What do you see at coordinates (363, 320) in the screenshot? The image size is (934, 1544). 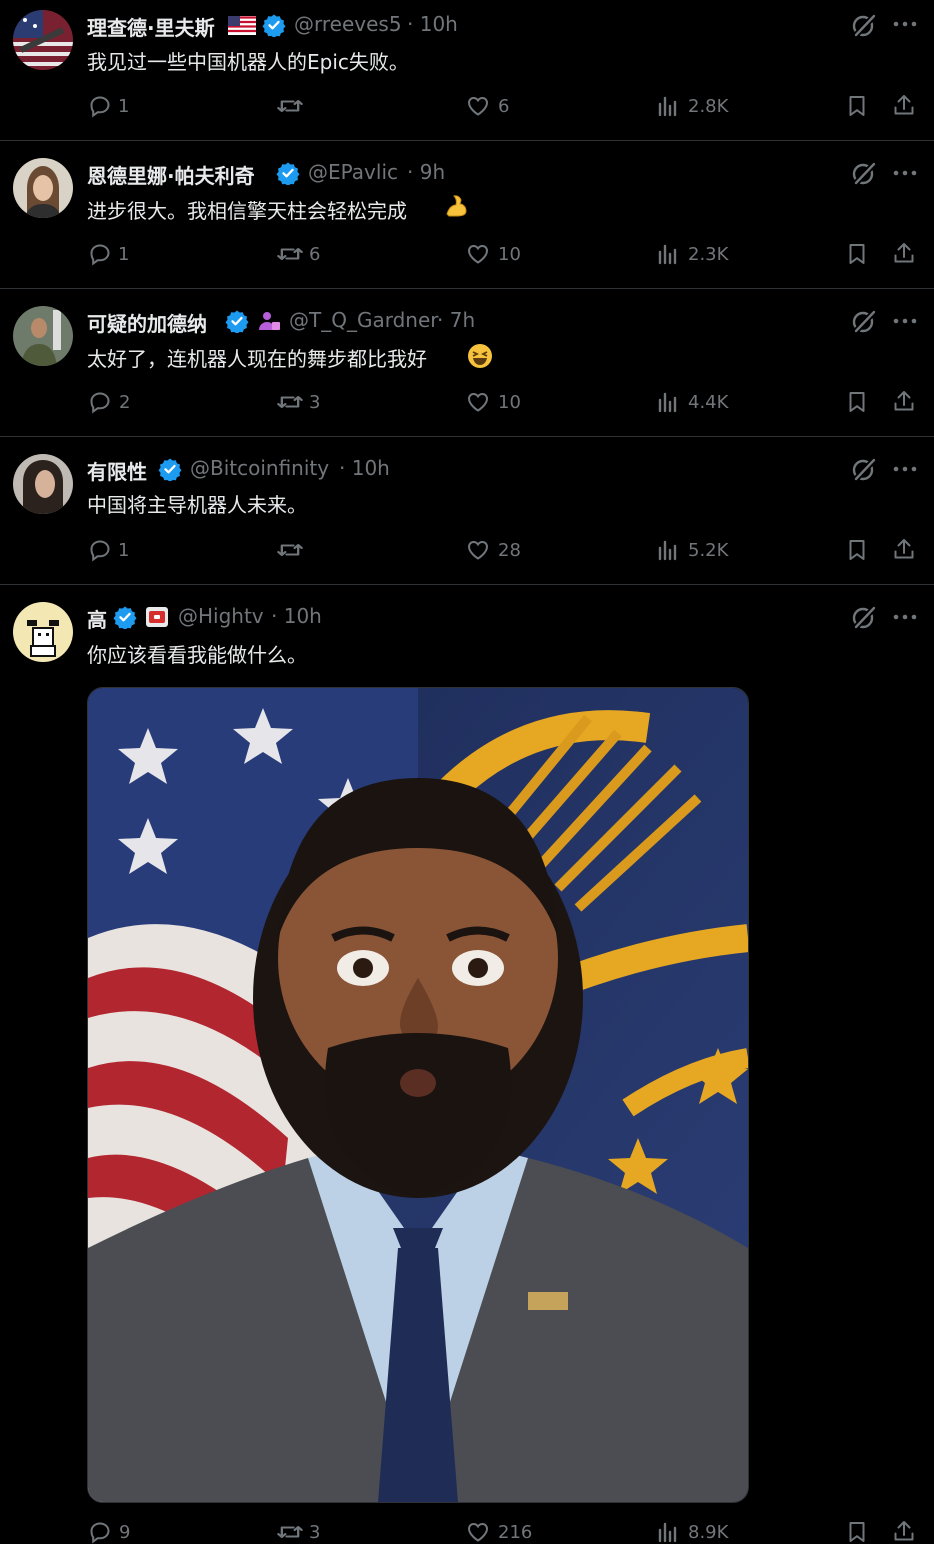 I see `author-handle: @T_Q_Gardner` at bounding box center [363, 320].